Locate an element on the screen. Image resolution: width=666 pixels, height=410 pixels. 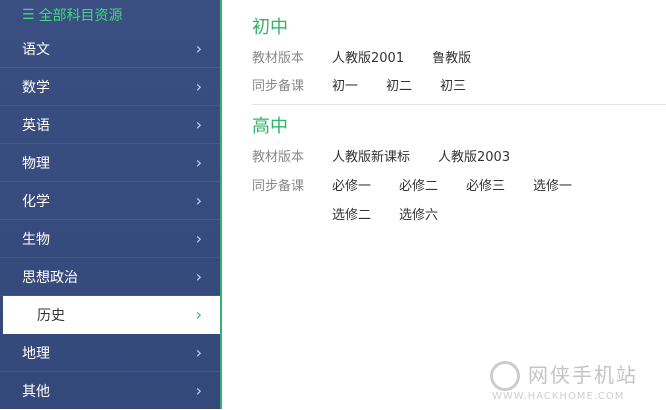
module-link: 选修六 is located at coordinates (418, 213).